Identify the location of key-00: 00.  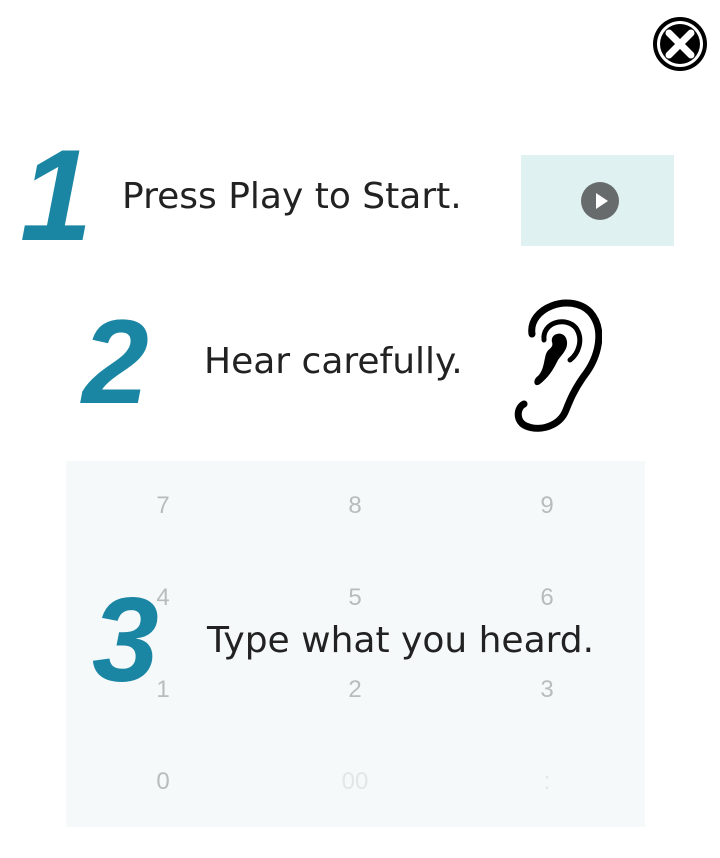
(355, 782).